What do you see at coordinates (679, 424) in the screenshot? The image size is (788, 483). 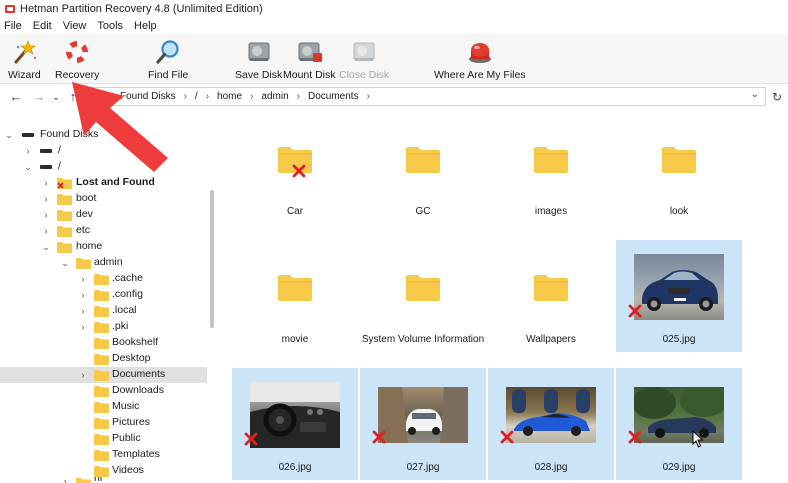 I see `image-tile-029: 029.jpg` at bounding box center [679, 424].